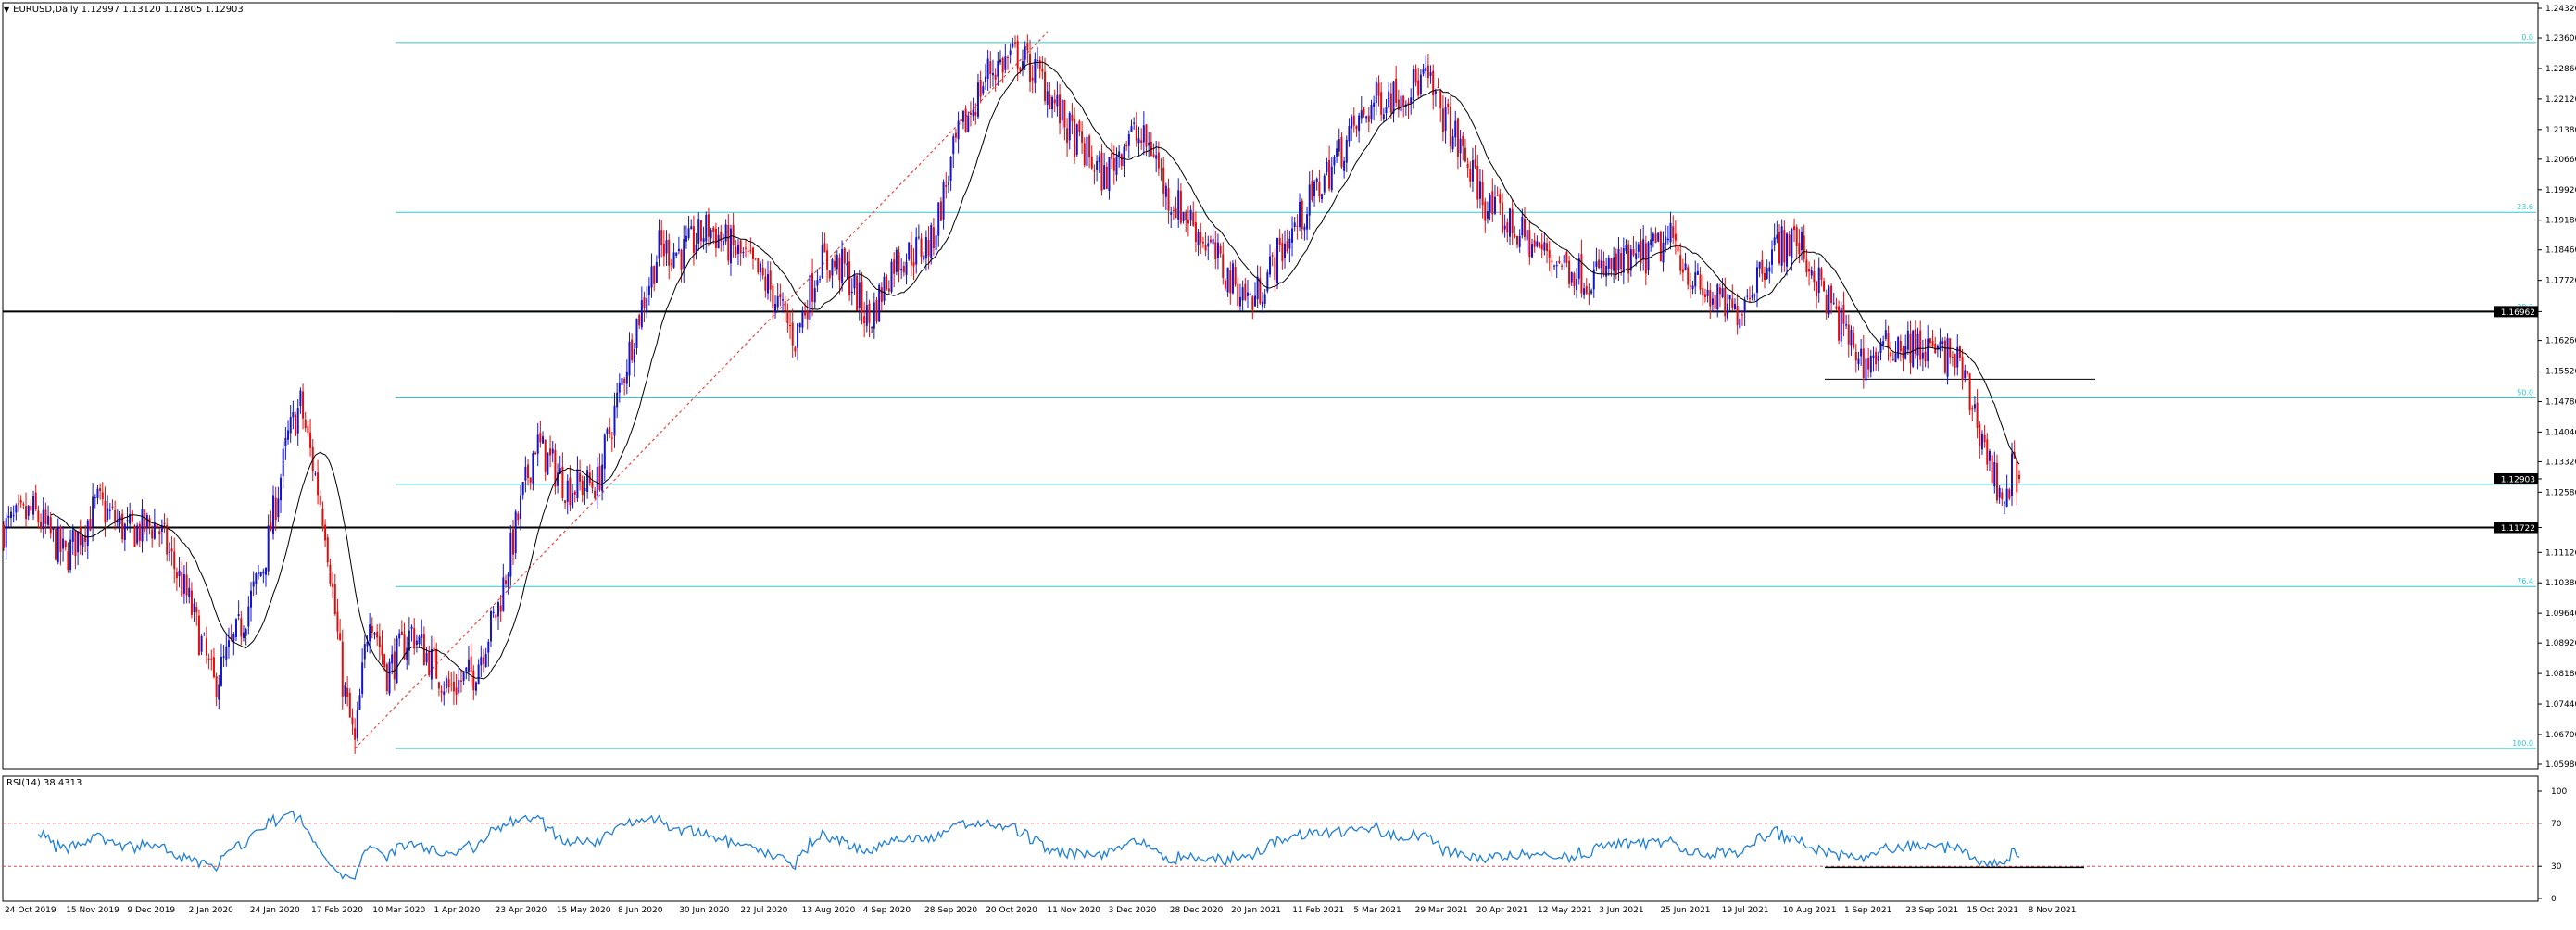 Image resolution: width=2576 pixels, height=930 pixels. I want to click on fib-level-label: 76.4, so click(2525, 581).